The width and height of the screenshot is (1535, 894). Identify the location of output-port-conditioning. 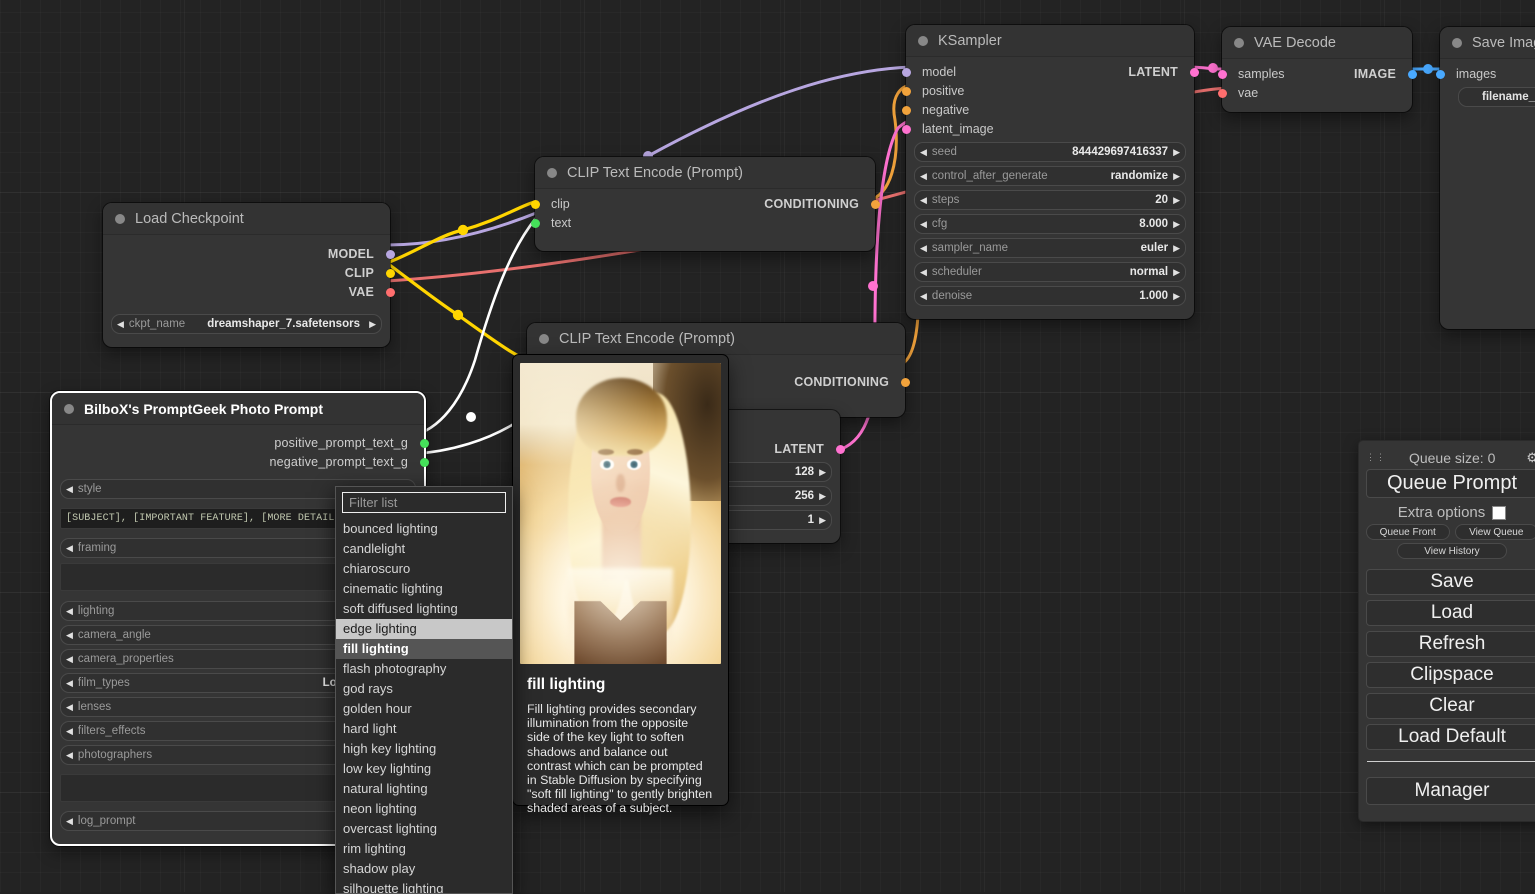
(875, 204).